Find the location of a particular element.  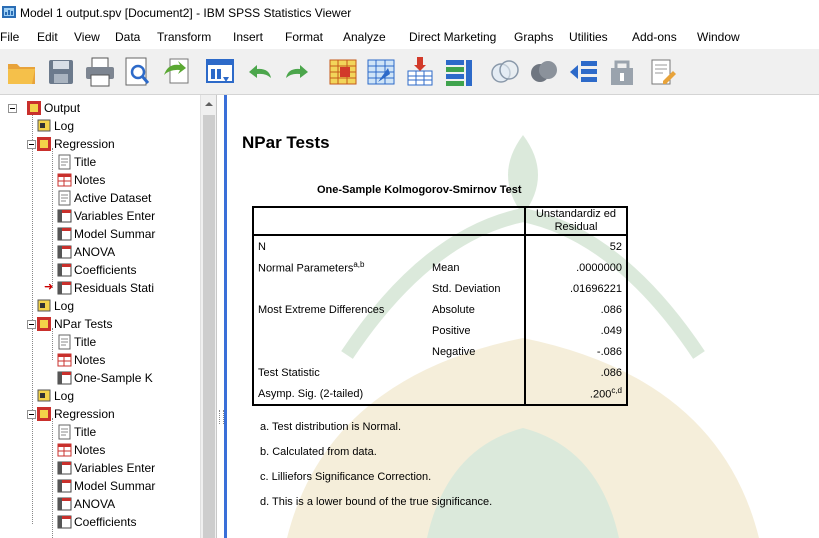

menu-file: File is located at coordinates (9, 37).